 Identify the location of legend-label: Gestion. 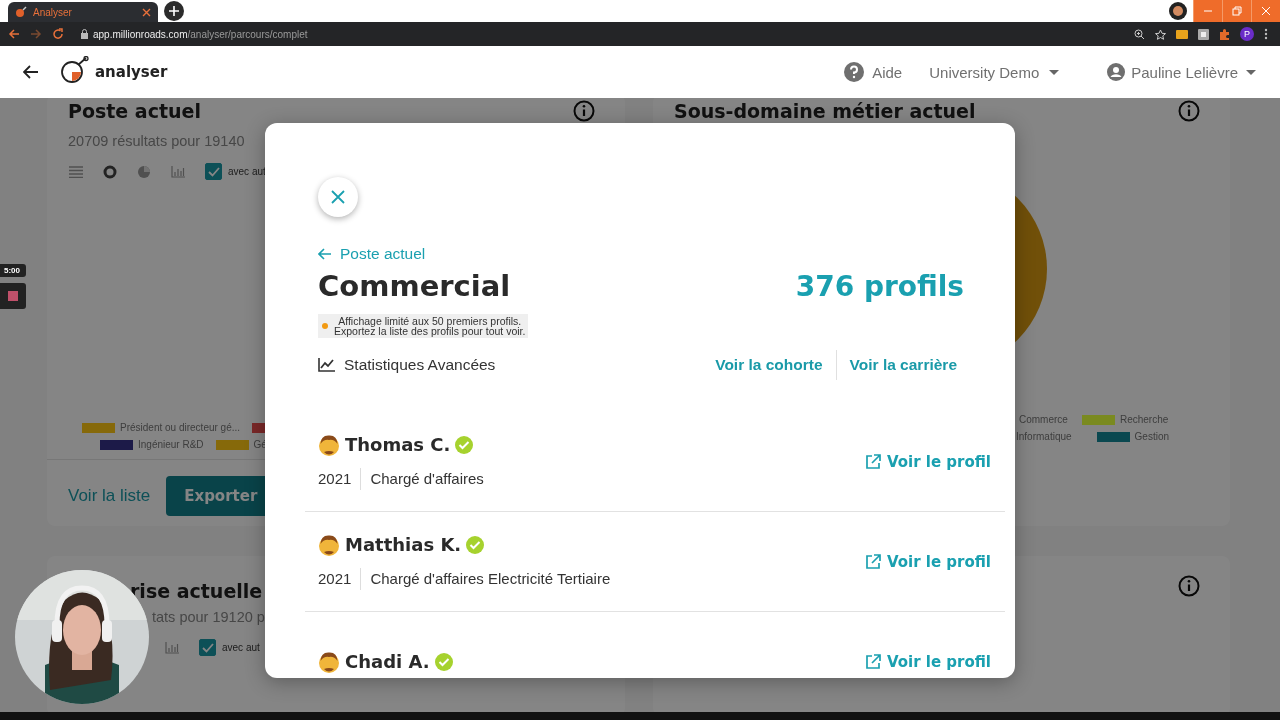
(1152, 436).